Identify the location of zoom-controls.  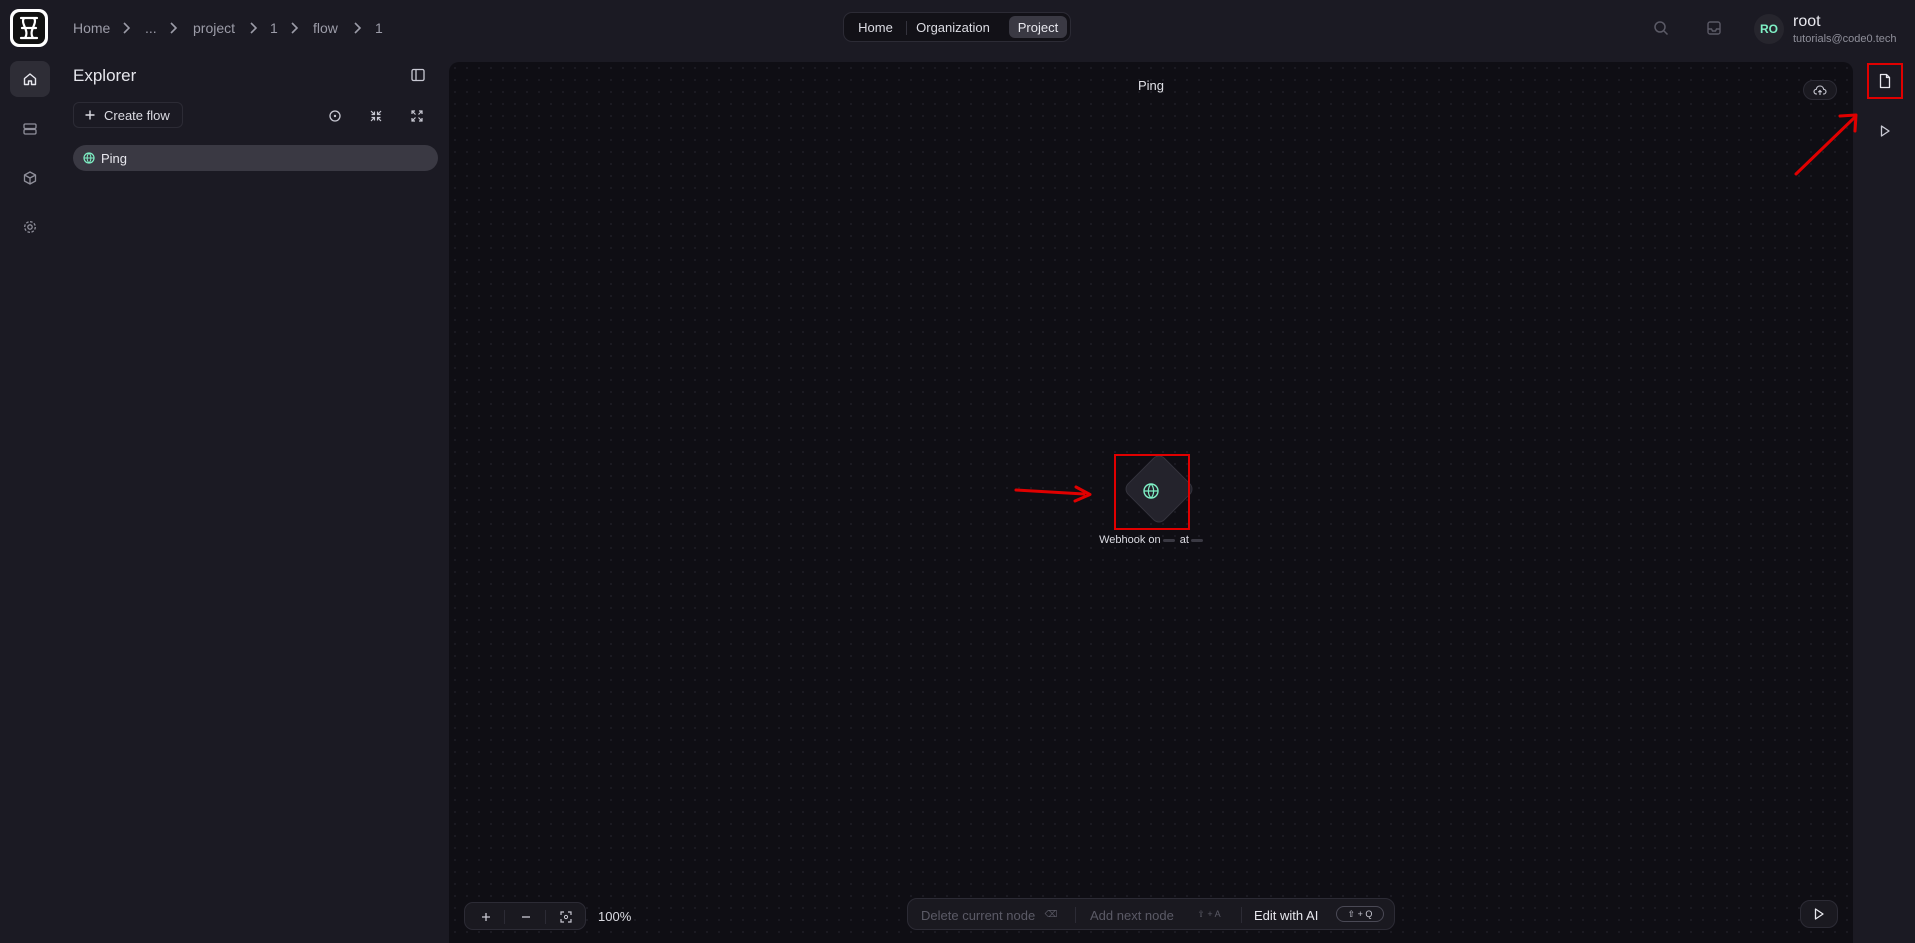
(525, 916).